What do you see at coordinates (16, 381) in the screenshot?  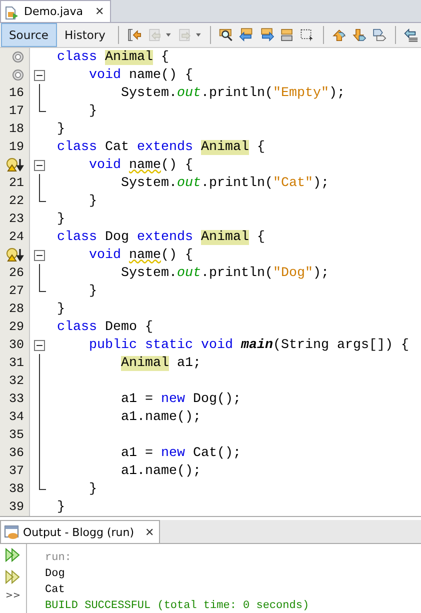 I see `line-number: 32` at bounding box center [16, 381].